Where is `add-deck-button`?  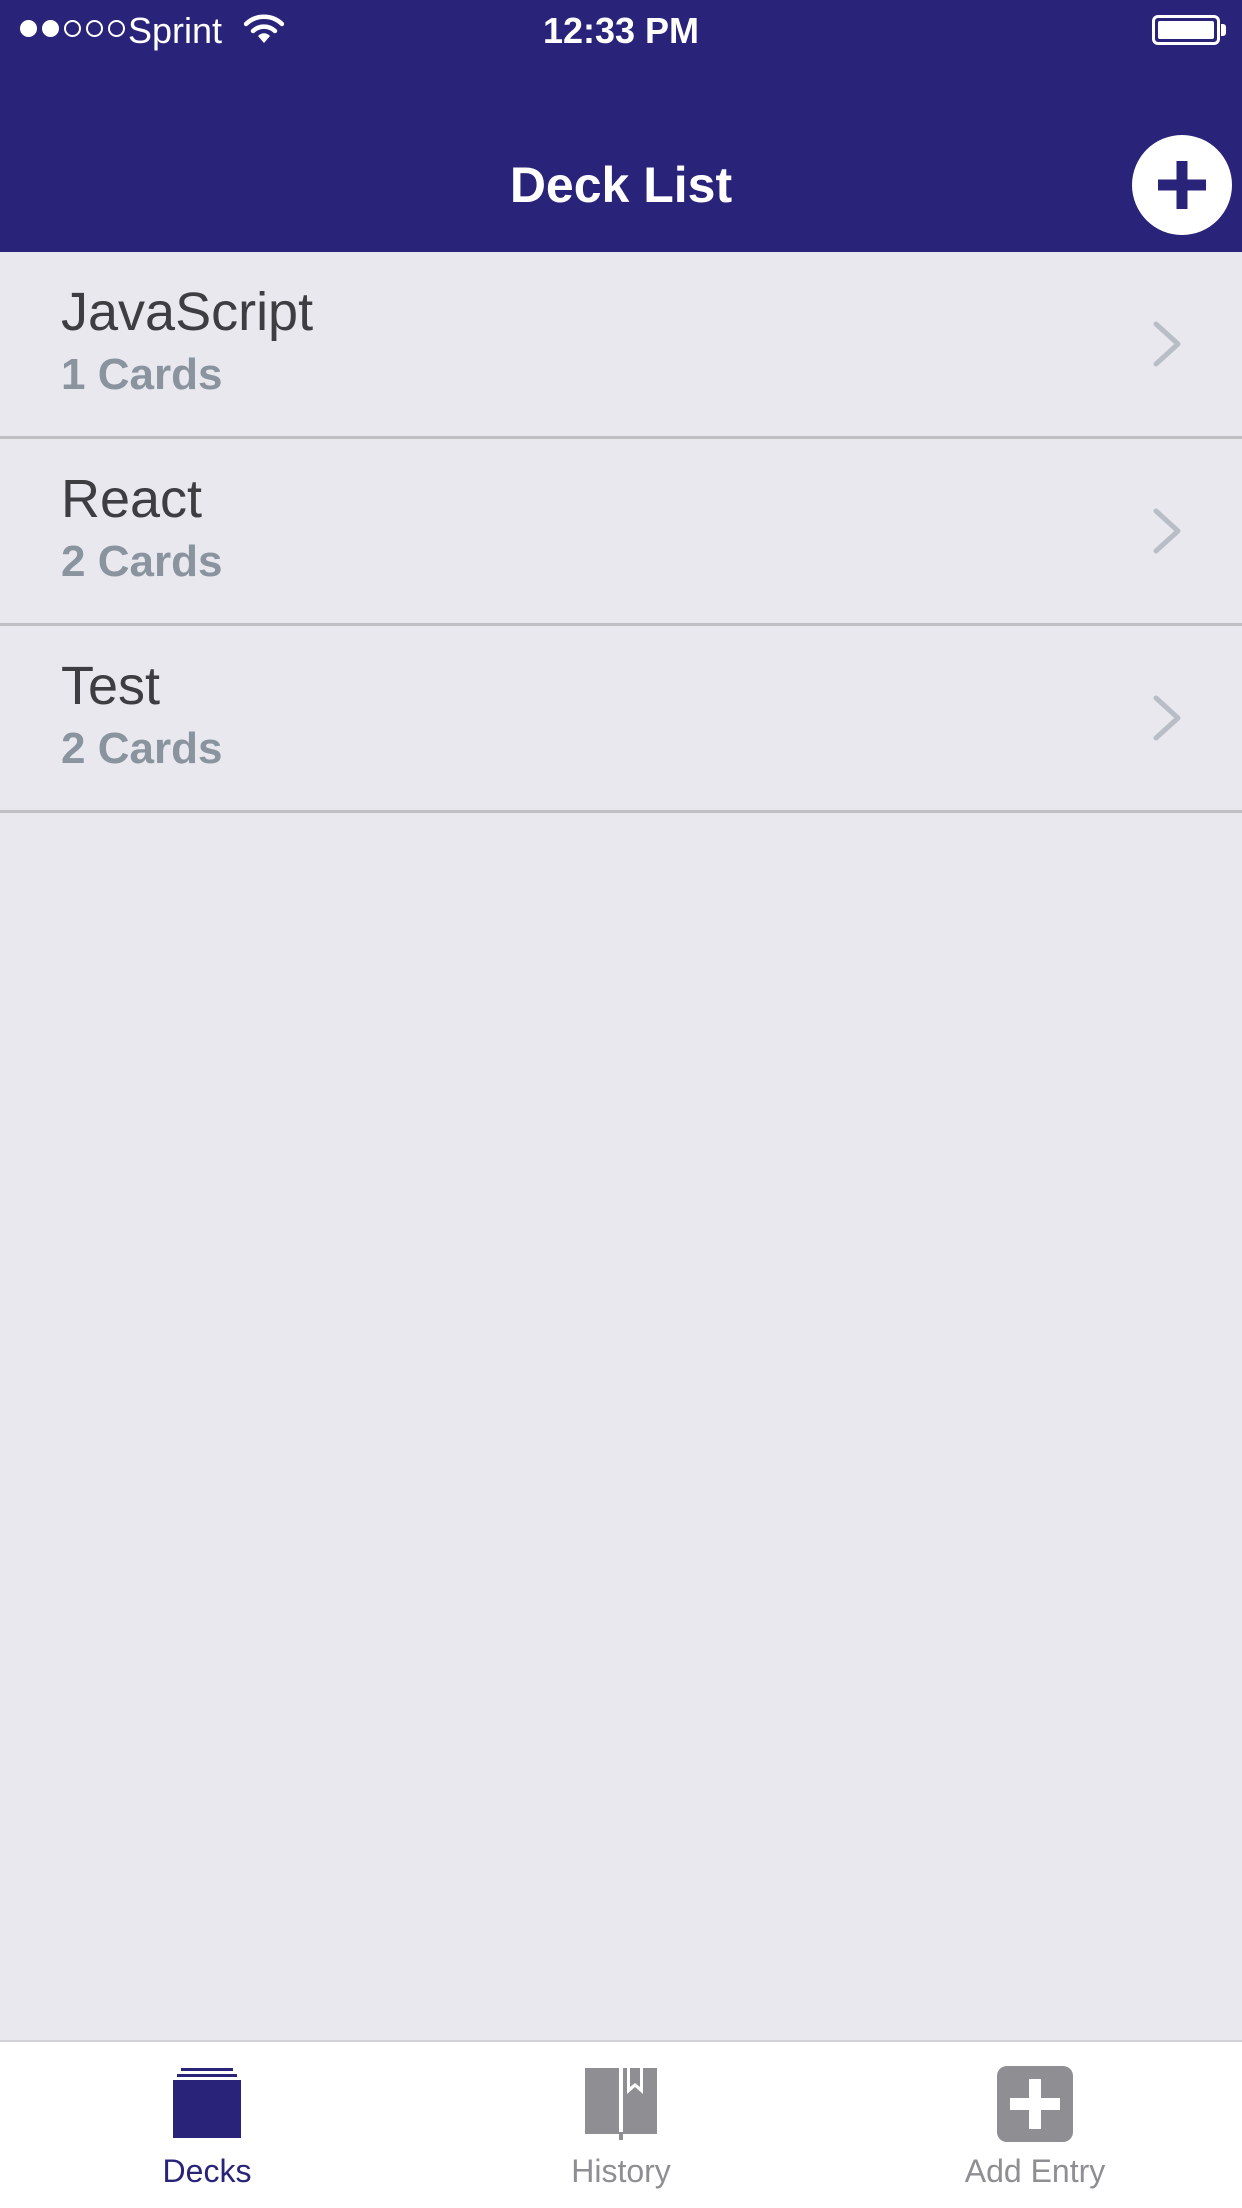
add-deck-button is located at coordinates (1182, 185).